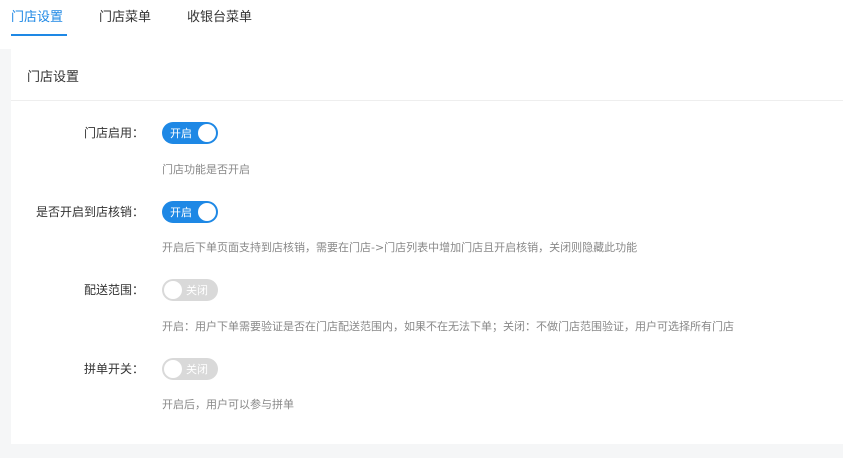  What do you see at coordinates (39, 35) in the screenshot?
I see `active-tab-indicator` at bounding box center [39, 35].